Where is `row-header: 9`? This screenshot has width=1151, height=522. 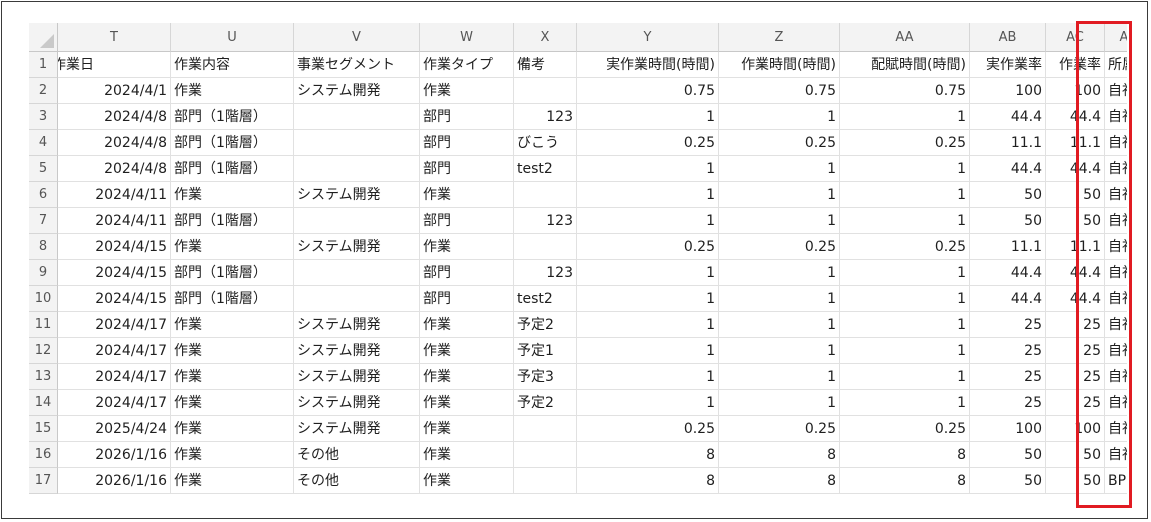 row-header: 9 is located at coordinates (43, 273).